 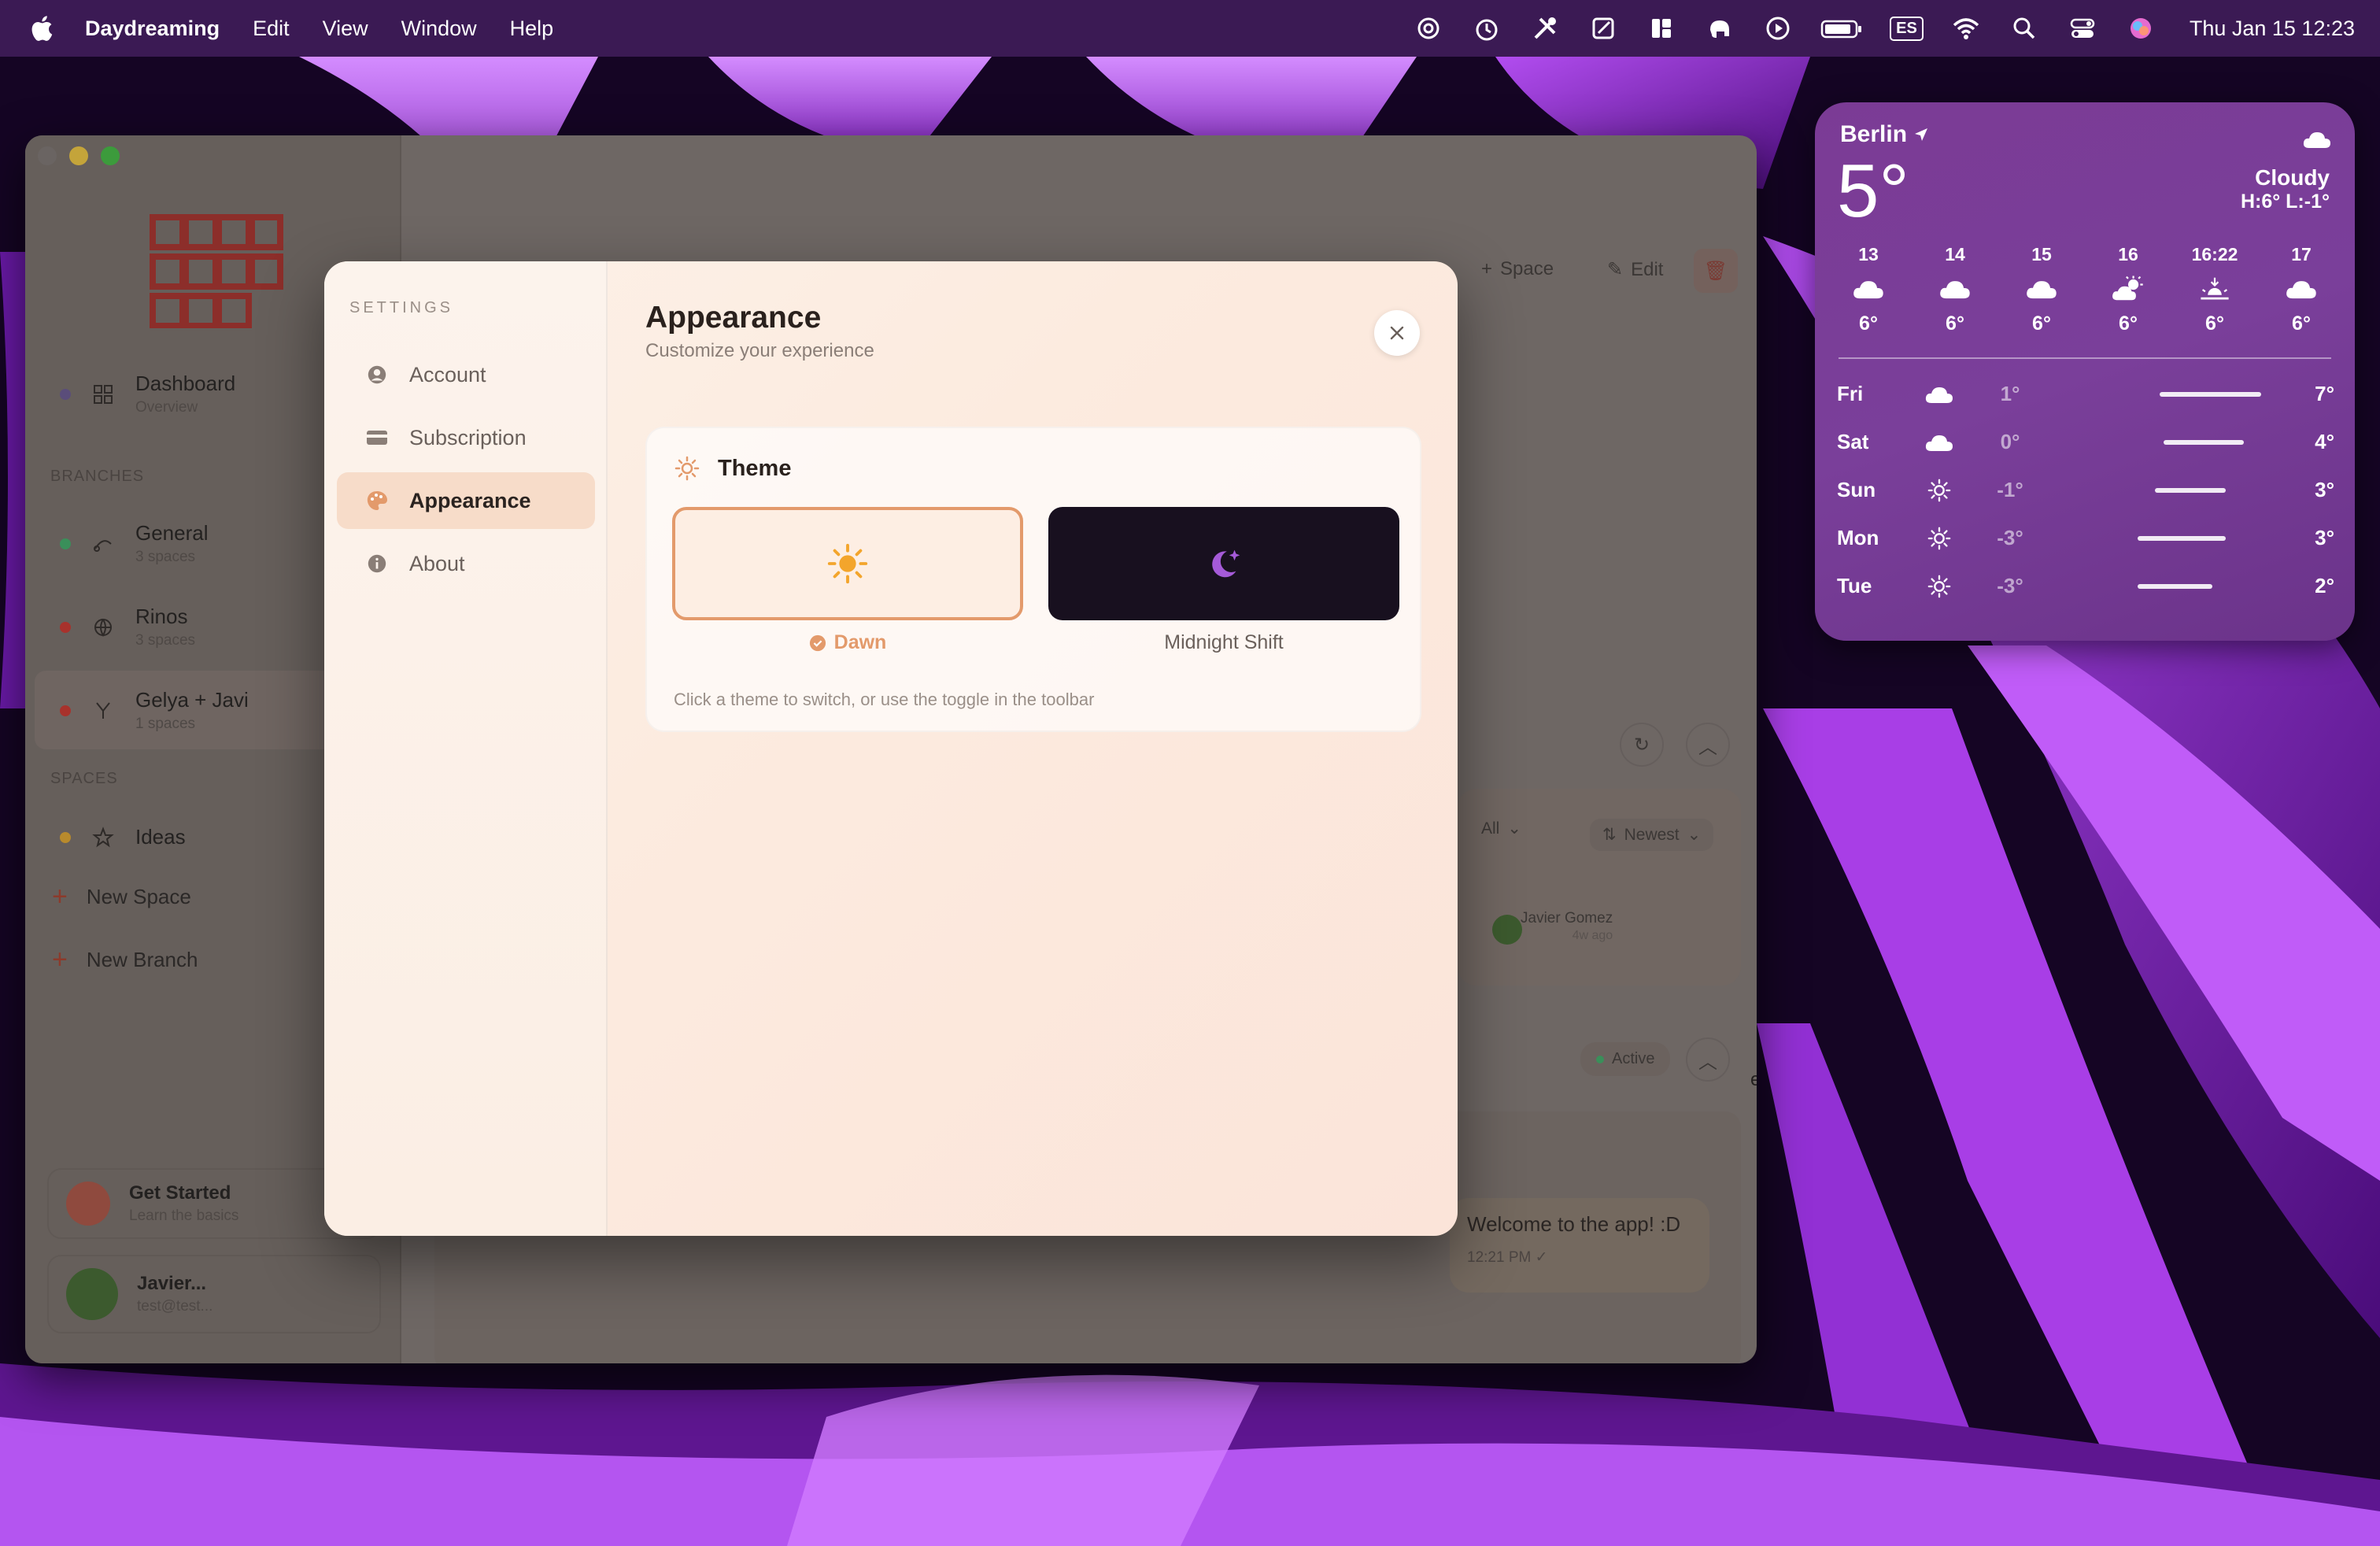 What do you see at coordinates (1428, 28) in the screenshot?
I see `openai-icon` at bounding box center [1428, 28].